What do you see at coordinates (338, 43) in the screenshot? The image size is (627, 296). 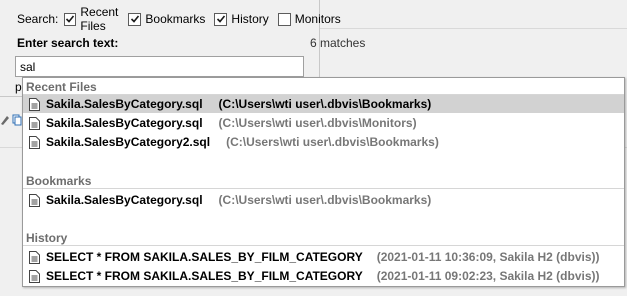 I see `match-count: 6 matches` at bounding box center [338, 43].